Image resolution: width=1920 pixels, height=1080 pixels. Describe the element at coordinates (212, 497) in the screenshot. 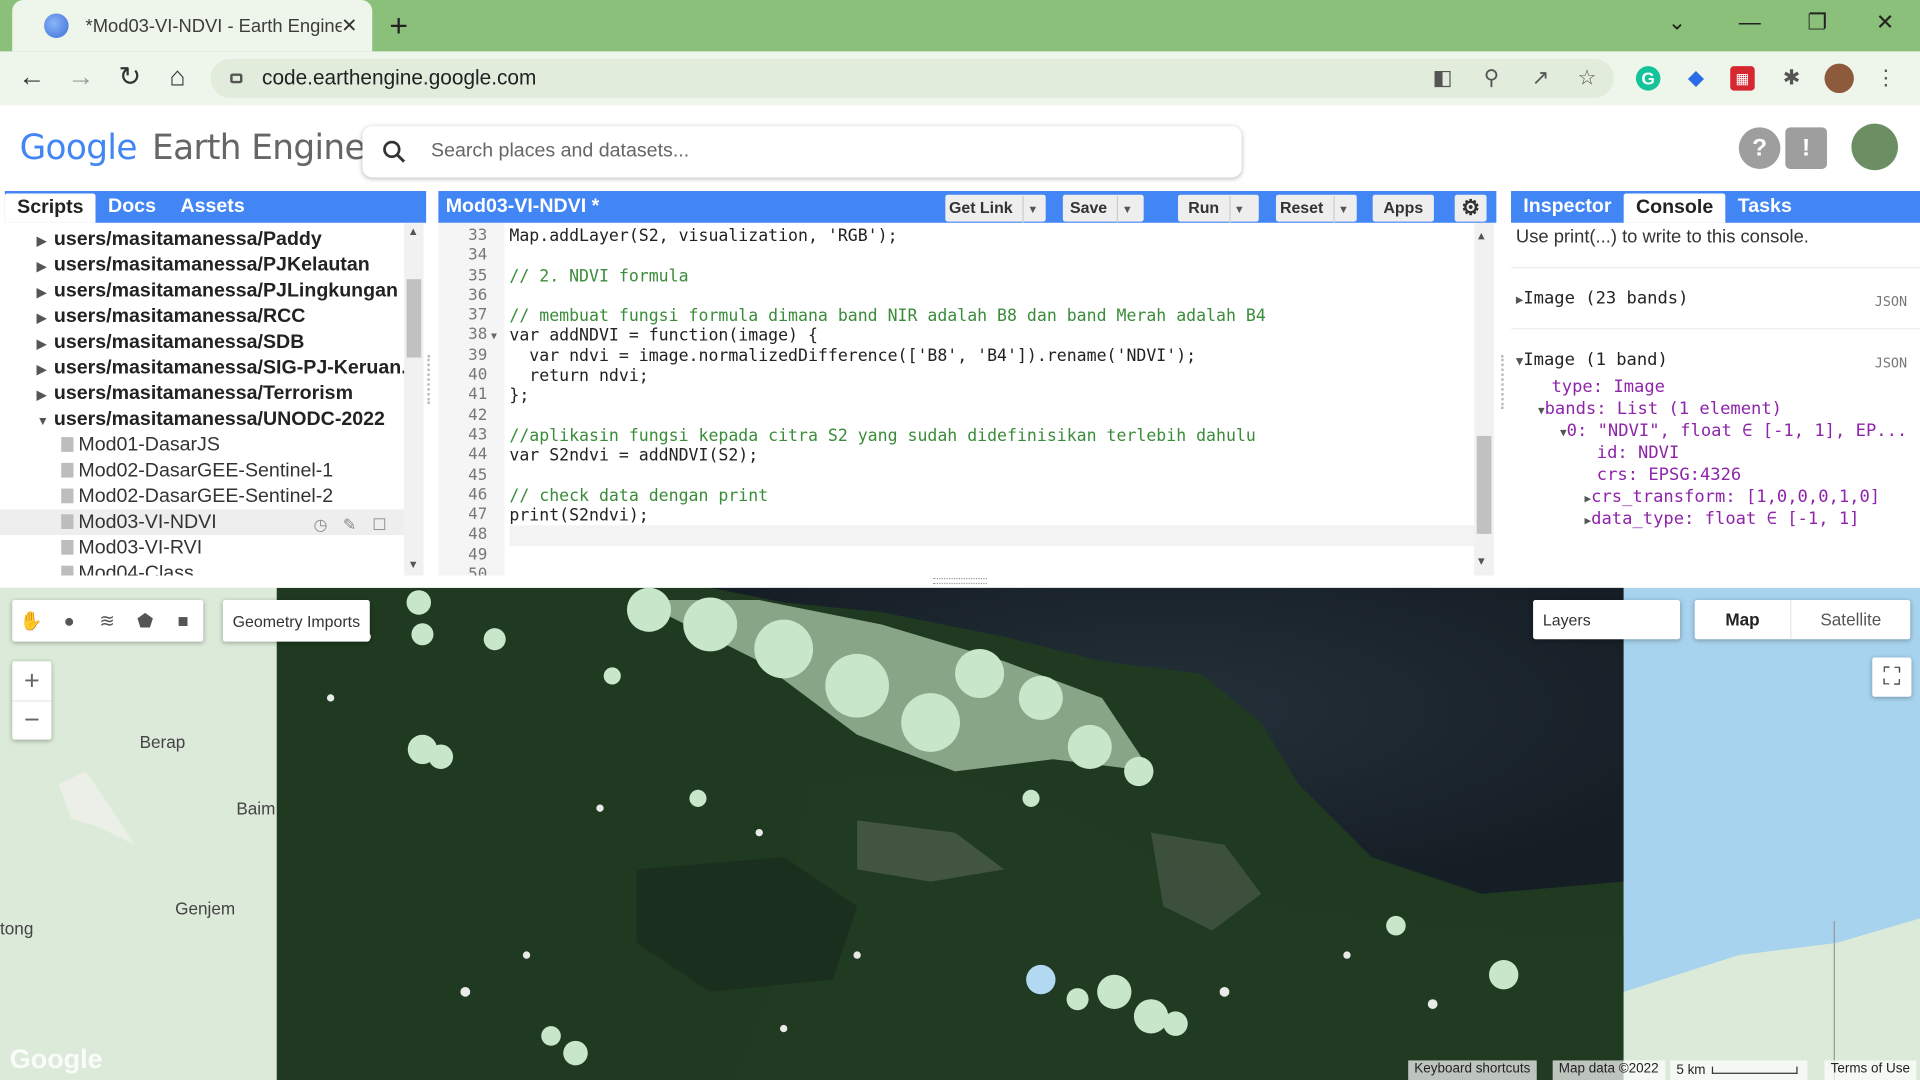

I see `script-file: Mod02-DasarGEE-Sentinel-2` at that location.